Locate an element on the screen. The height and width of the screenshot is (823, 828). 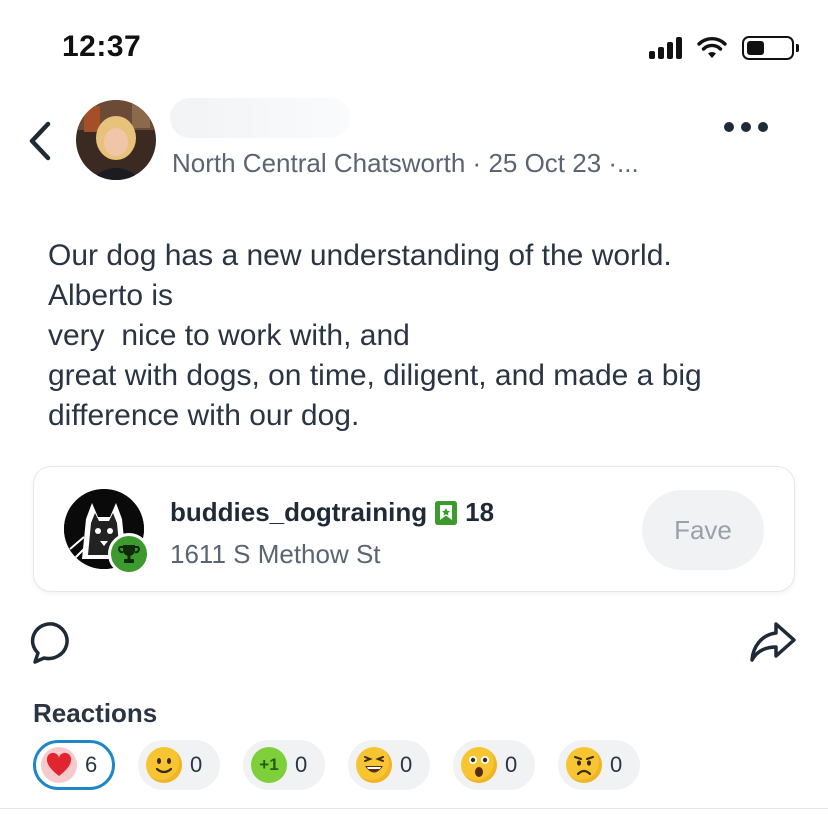
fave-button: Fave is located at coordinates (703, 530).